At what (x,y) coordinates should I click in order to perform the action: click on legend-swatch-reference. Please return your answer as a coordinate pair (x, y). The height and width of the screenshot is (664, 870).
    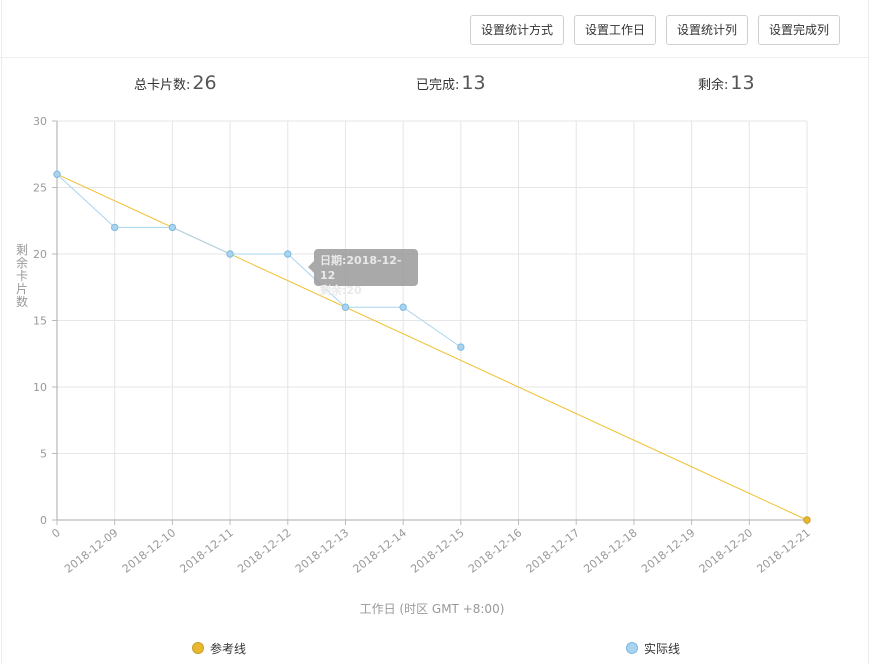
    Looking at the image, I should click on (198, 648).